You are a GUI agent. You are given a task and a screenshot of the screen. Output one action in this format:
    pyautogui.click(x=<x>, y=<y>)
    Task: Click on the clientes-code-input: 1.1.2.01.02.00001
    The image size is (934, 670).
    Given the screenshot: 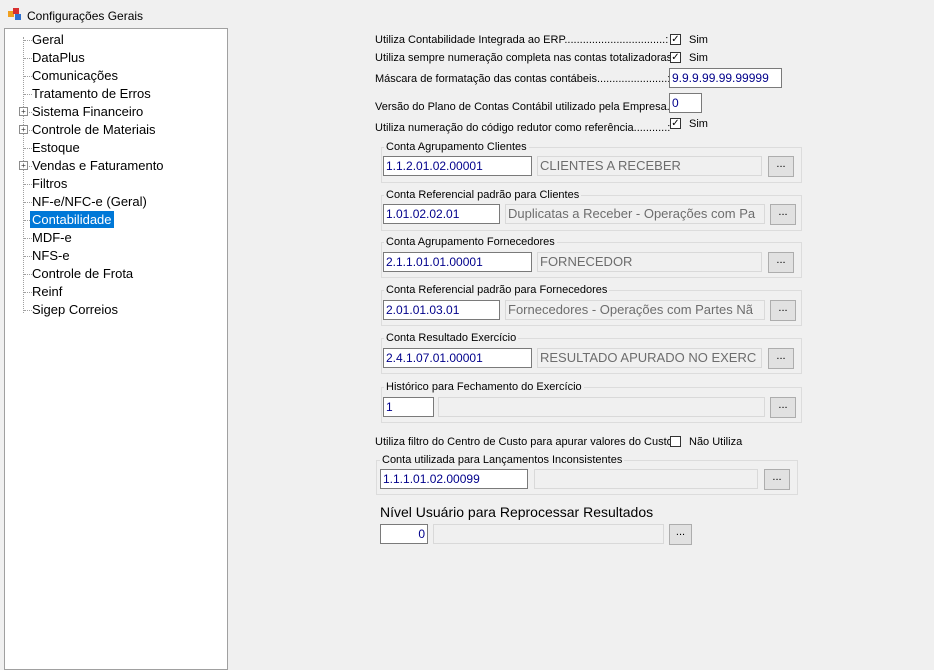 What is the action you would take?
    pyautogui.click(x=457, y=166)
    